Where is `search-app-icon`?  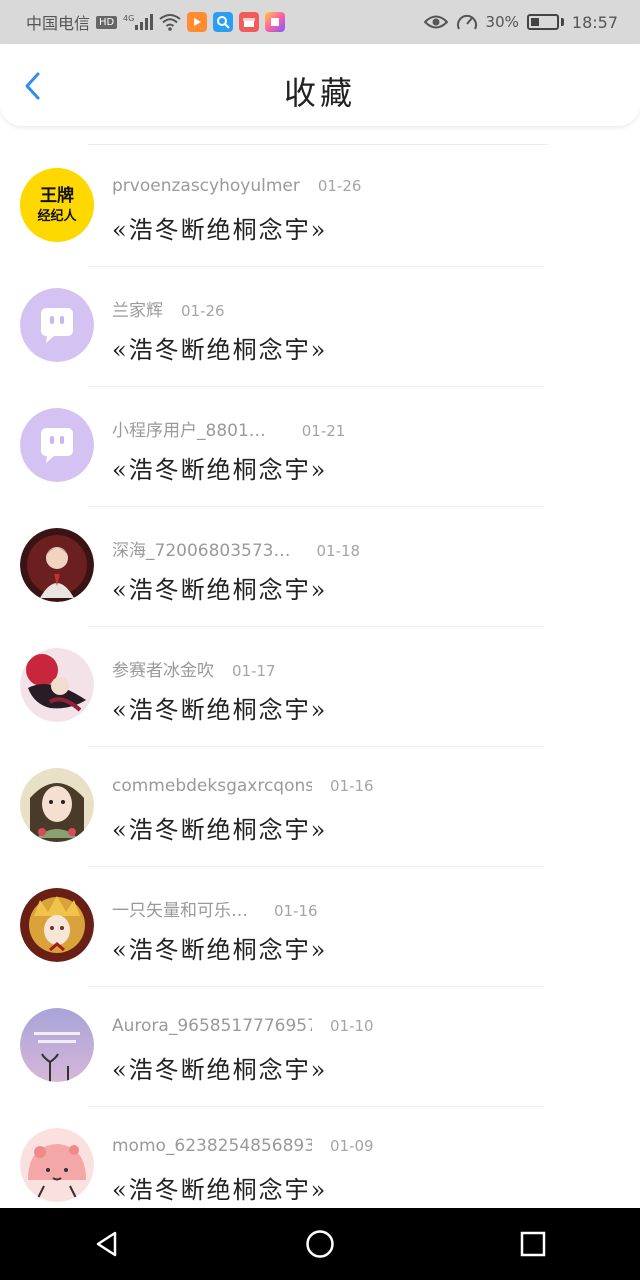 search-app-icon is located at coordinates (223, 22).